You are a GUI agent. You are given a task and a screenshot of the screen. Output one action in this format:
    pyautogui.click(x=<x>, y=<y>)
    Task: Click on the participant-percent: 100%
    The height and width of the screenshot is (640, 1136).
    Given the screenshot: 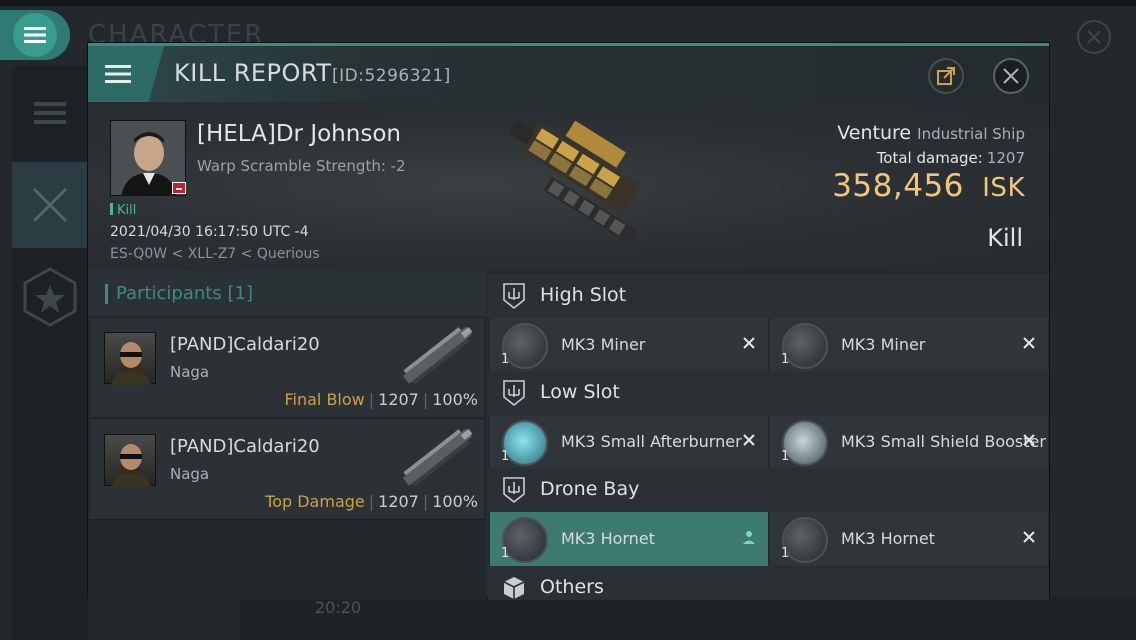 What is the action you would take?
    pyautogui.click(x=455, y=399)
    